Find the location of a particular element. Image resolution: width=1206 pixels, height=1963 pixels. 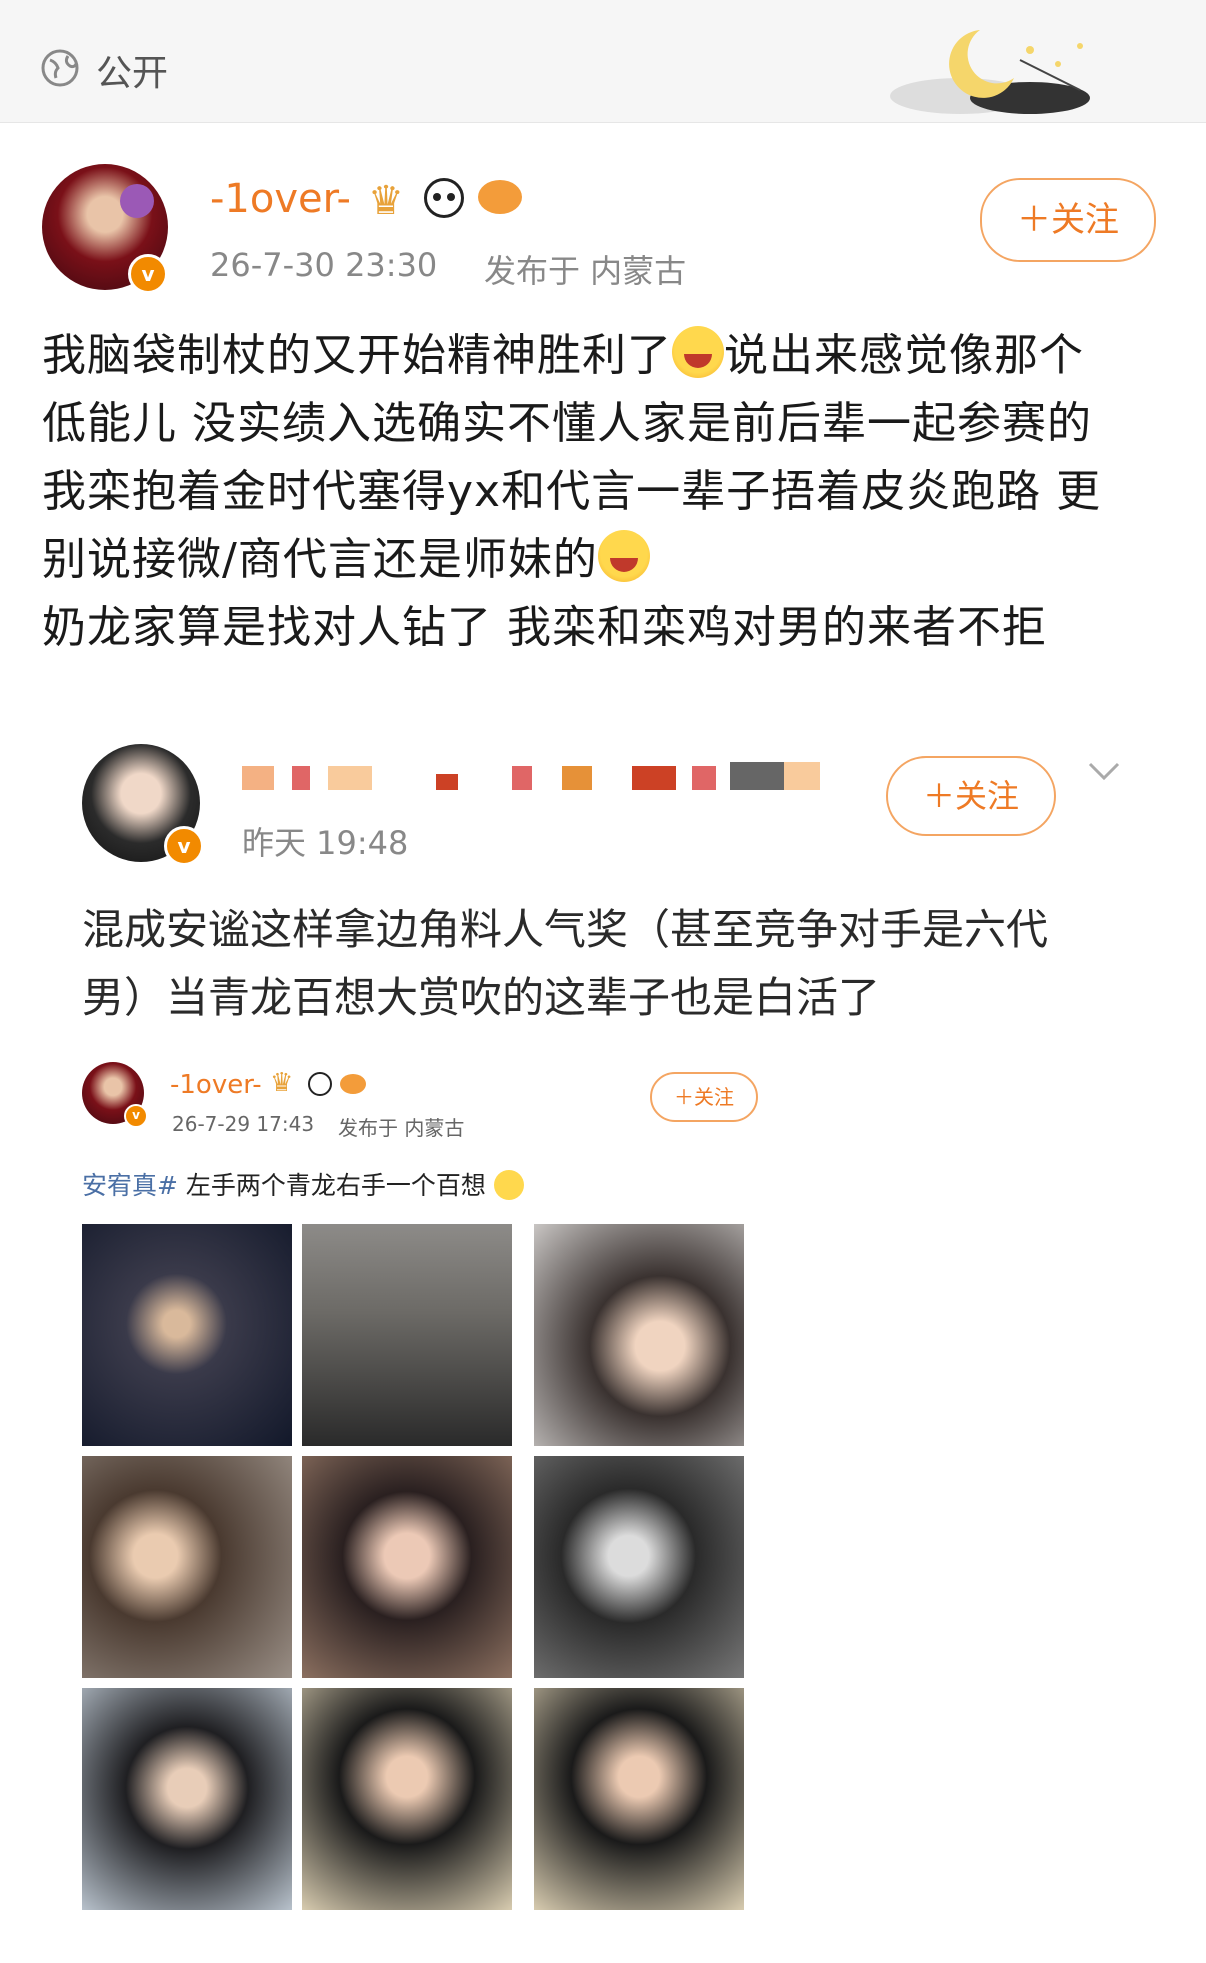

inner-goldfish-icon is located at coordinates (353, 1084).